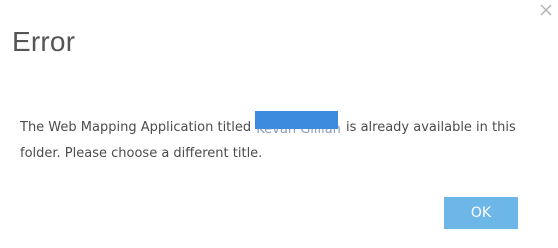 Image resolution: width=558 pixels, height=248 pixels. Describe the element at coordinates (546, 10) in the screenshot. I see `close-icon` at that location.